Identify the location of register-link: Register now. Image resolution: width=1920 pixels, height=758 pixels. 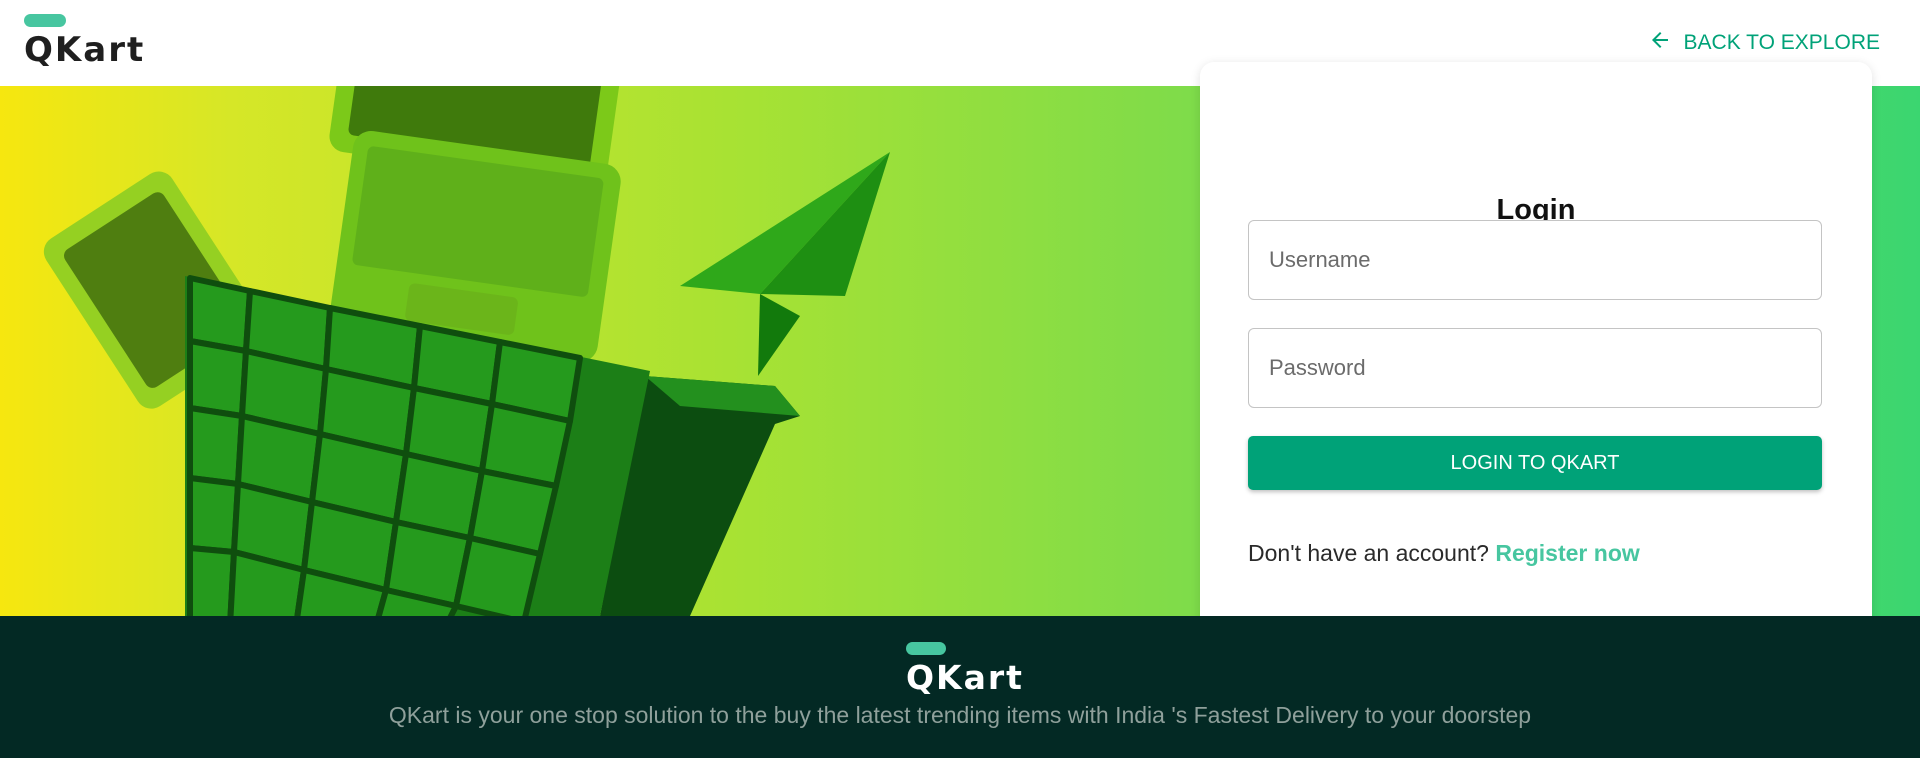
(1567, 553).